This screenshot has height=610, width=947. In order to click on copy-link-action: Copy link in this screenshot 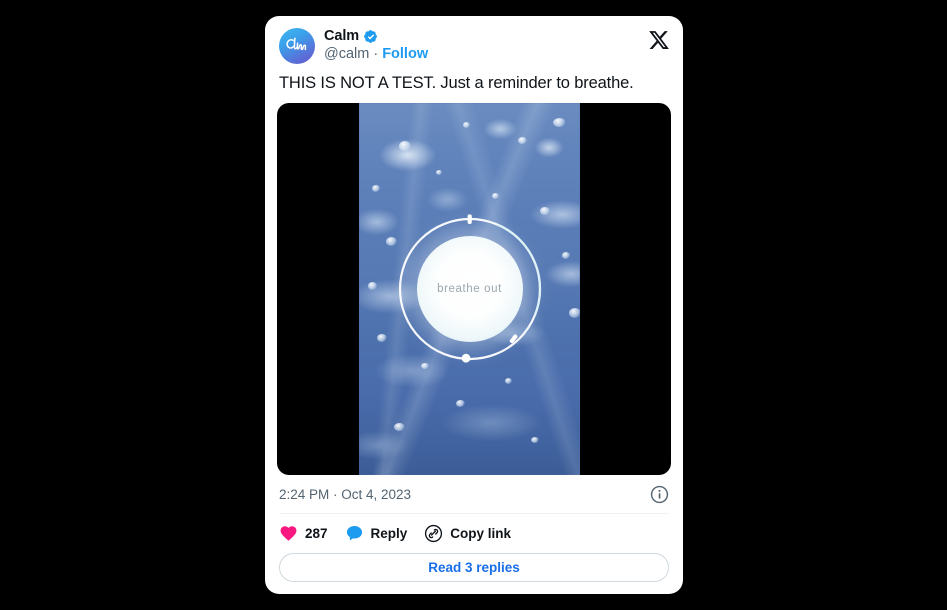, I will do `click(467, 533)`.